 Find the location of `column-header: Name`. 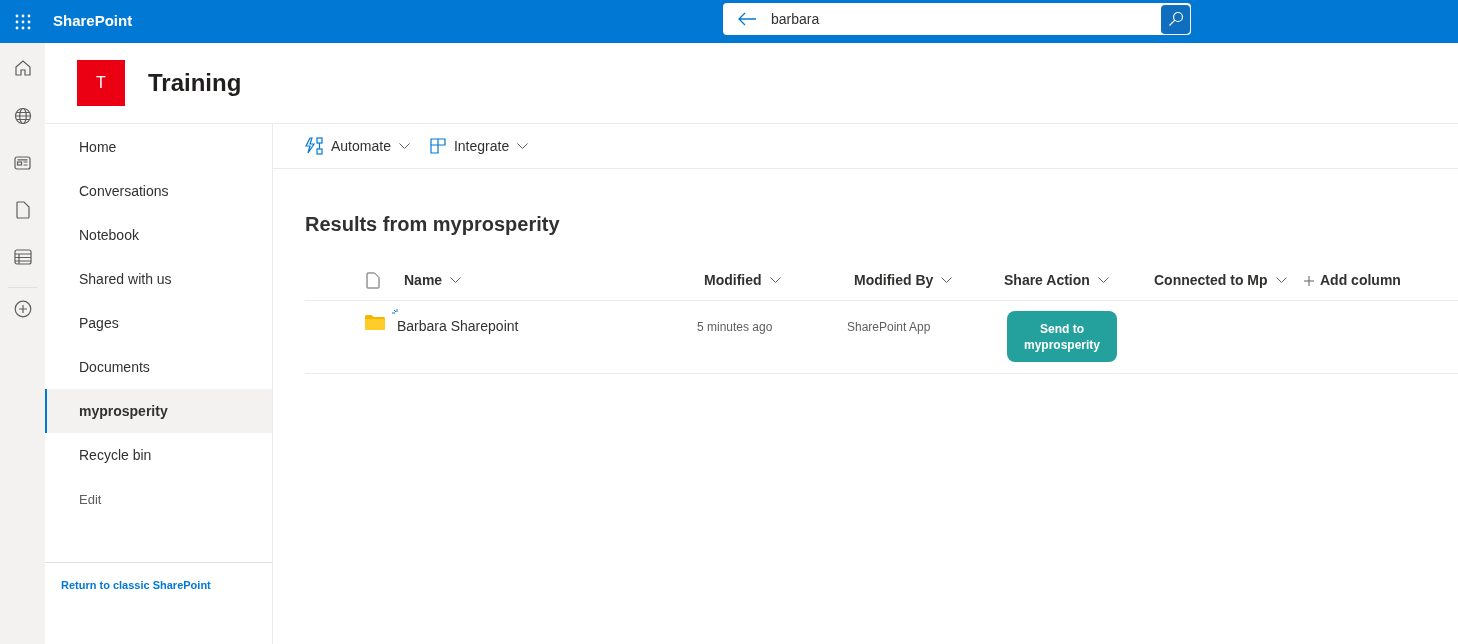

column-header: Name is located at coordinates (433, 280).